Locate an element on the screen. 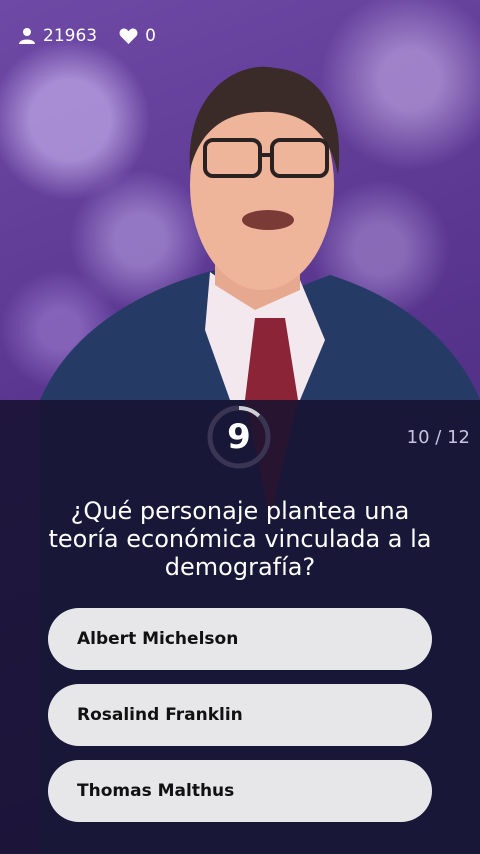 The width and height of the screenshot is (480, 854). answer-option-label: Albert Michelson is located at coordinates (158, 639).